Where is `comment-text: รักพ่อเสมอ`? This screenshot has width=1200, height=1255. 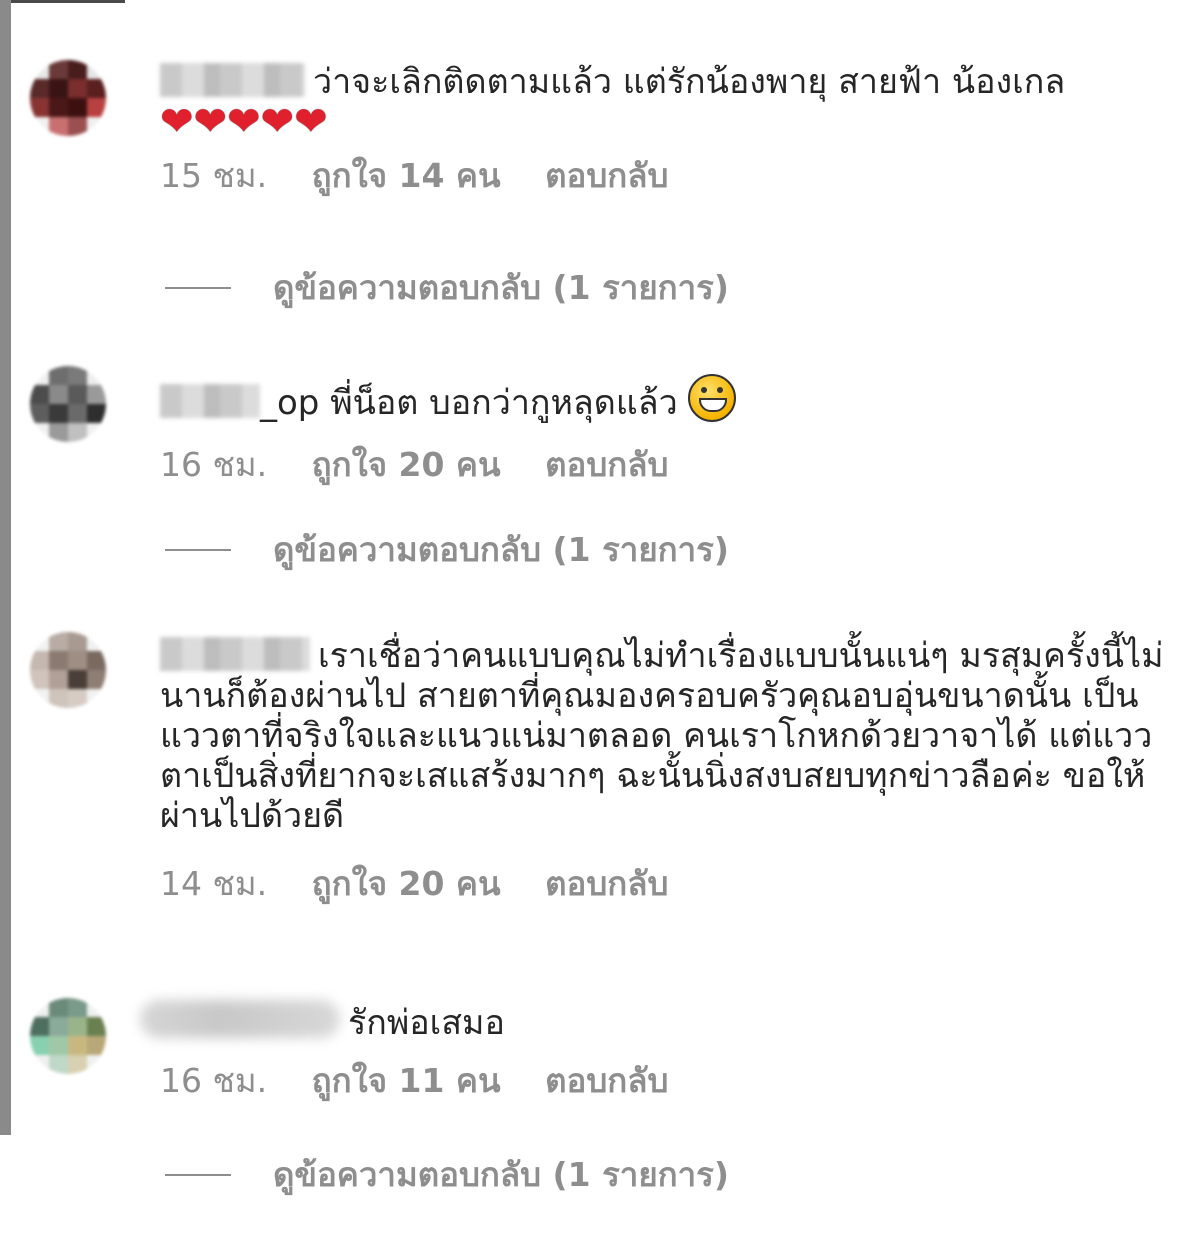
comment-text: รักพ่อเสมอ is located at coordinates (655, 1021).